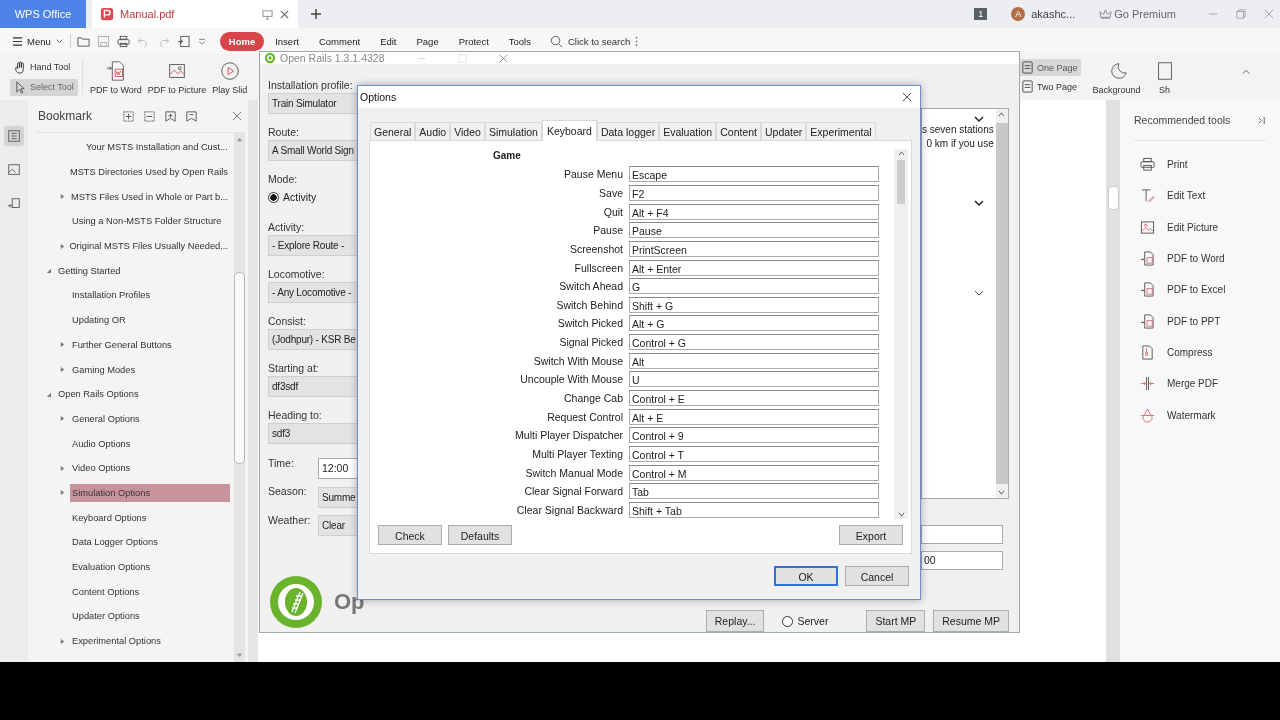 Image resolution: width=1280 pixels, height=720 pixels. What do you see at coordinates (378, 97) in the screenshot?
I see `dialog-title: Options` at bounding box center [378, 97].